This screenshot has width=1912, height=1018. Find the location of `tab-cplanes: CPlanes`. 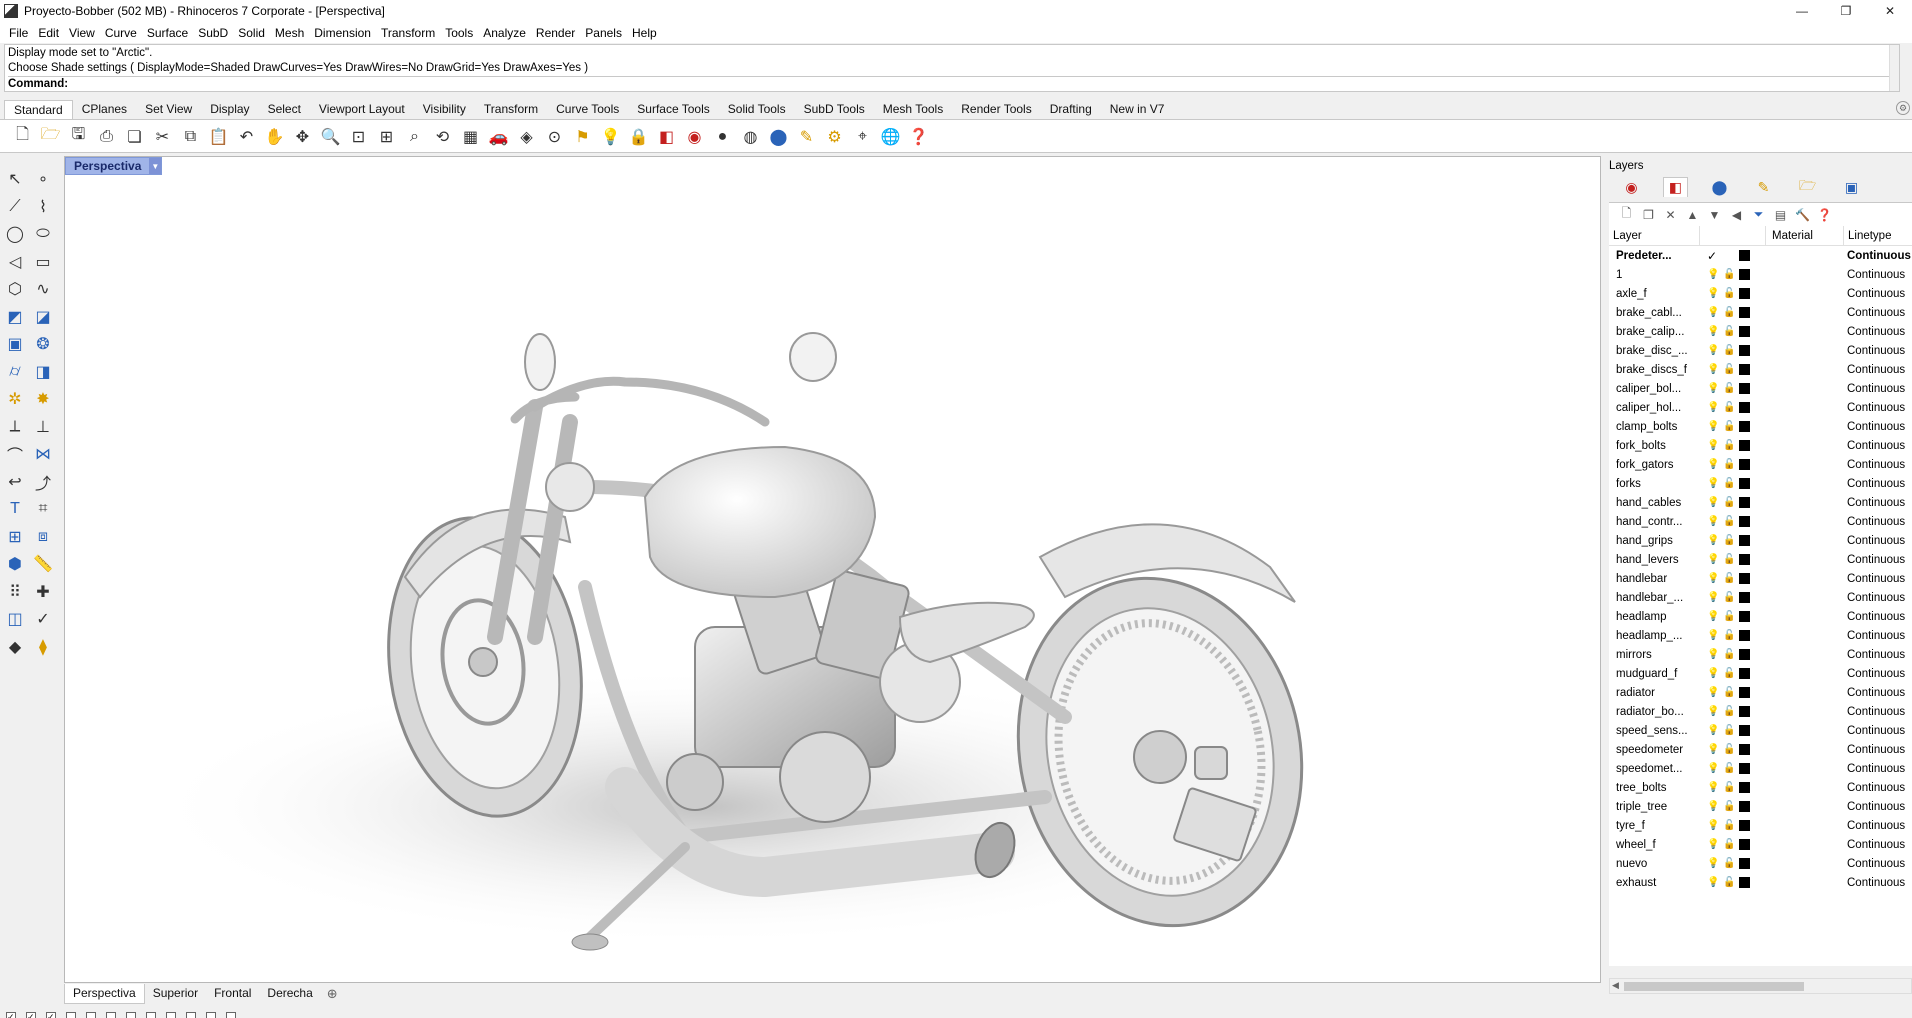

tab-cplanes: CPlanes is located at coordinates (104, 109).